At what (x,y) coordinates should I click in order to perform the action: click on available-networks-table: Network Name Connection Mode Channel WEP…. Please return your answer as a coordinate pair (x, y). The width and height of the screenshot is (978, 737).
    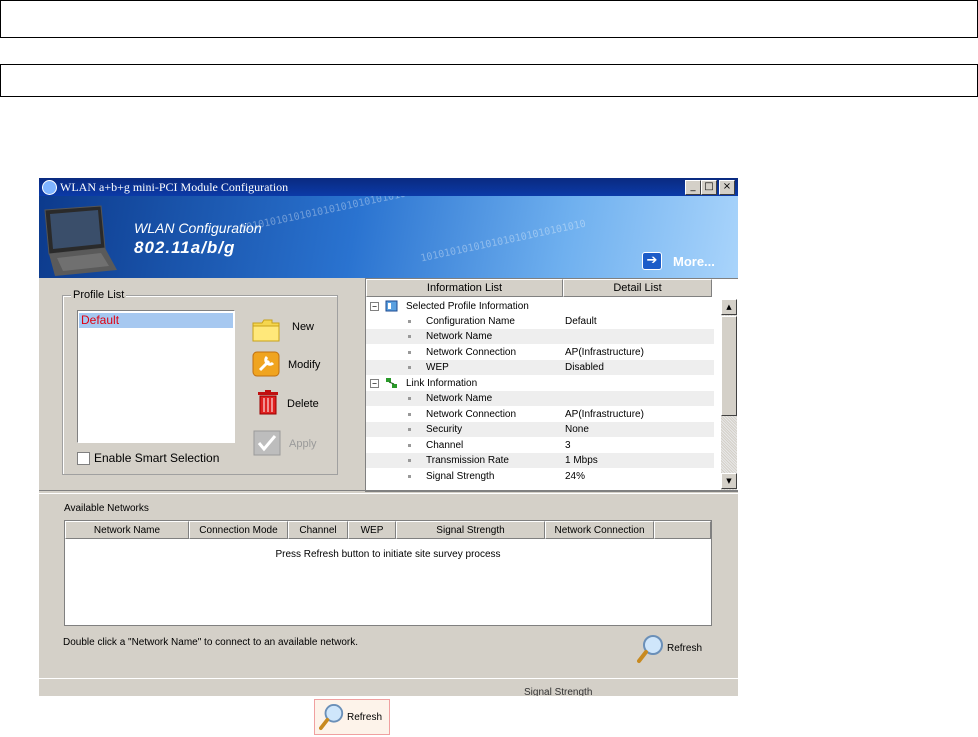
    Looking at the image, I should click on (388, 573).